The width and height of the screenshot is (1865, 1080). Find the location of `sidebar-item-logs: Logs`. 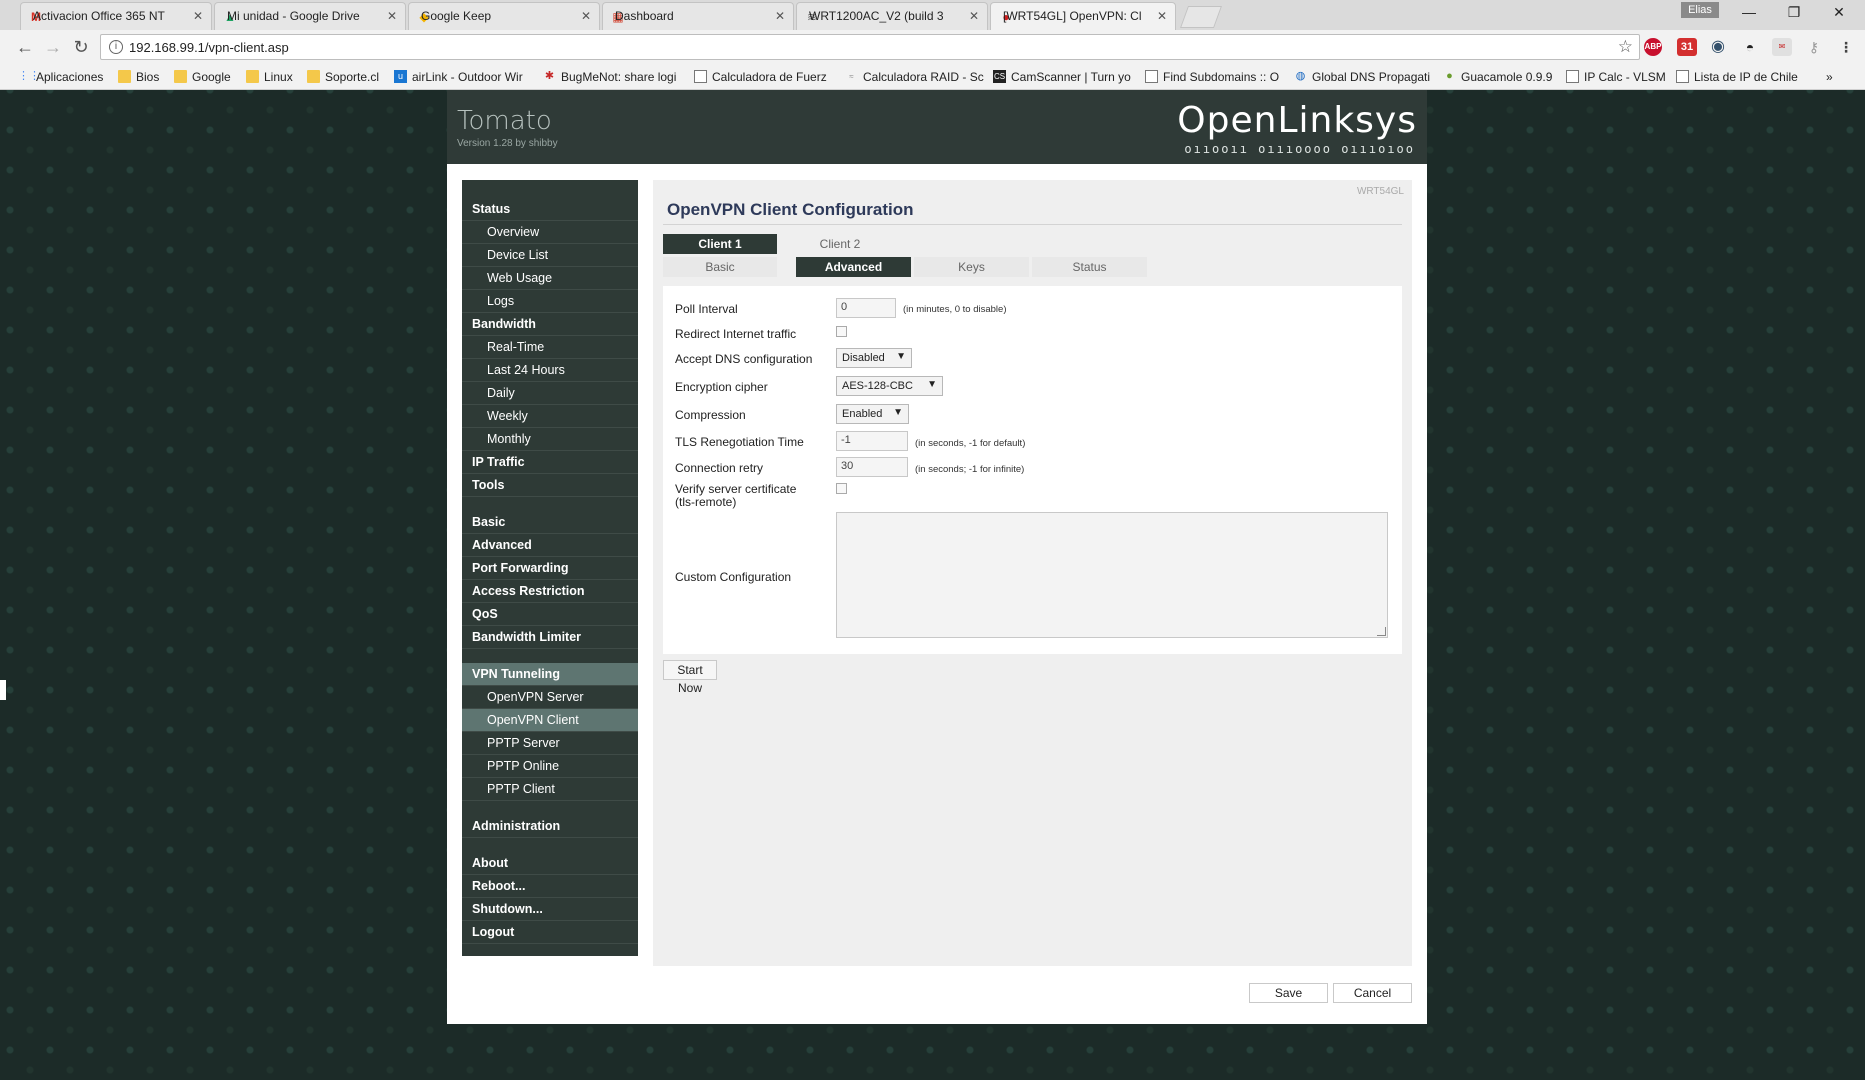

sidebar-item-logs: Logs is located at coordinates (550, 301).